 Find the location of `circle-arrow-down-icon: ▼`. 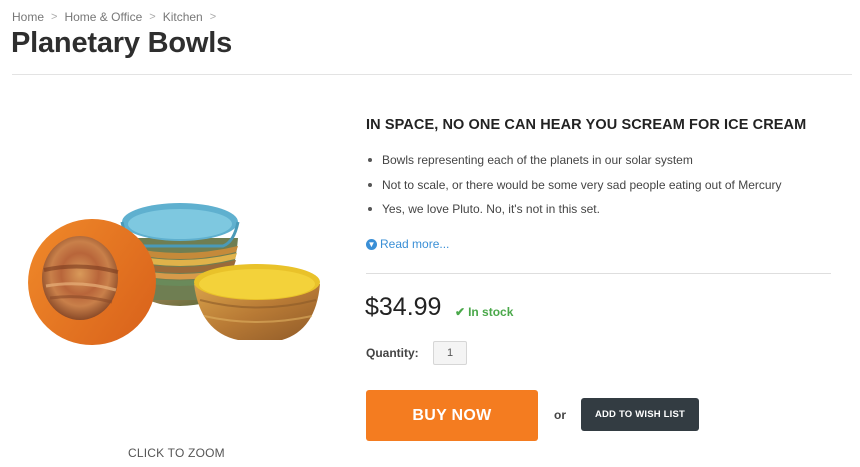

circle-arrow-down-icon: ▼ is located at coordinates (371, 244).